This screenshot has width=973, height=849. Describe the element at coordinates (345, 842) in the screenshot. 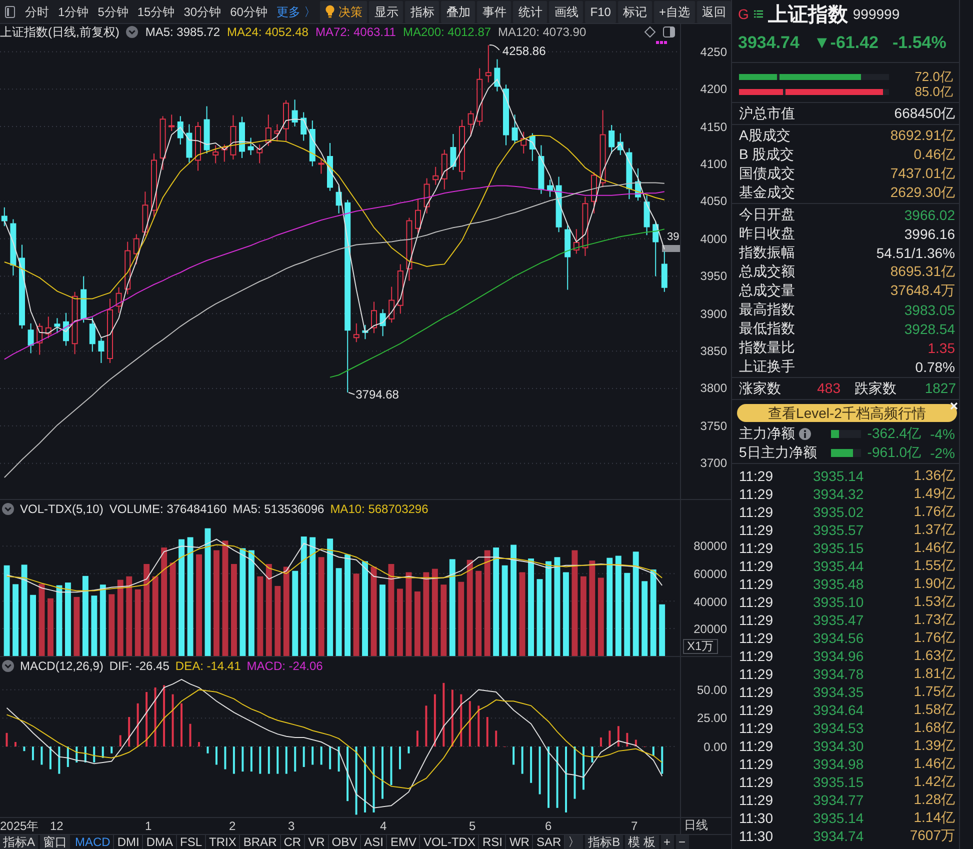

I see `indicator-tab: OBV` at that location.